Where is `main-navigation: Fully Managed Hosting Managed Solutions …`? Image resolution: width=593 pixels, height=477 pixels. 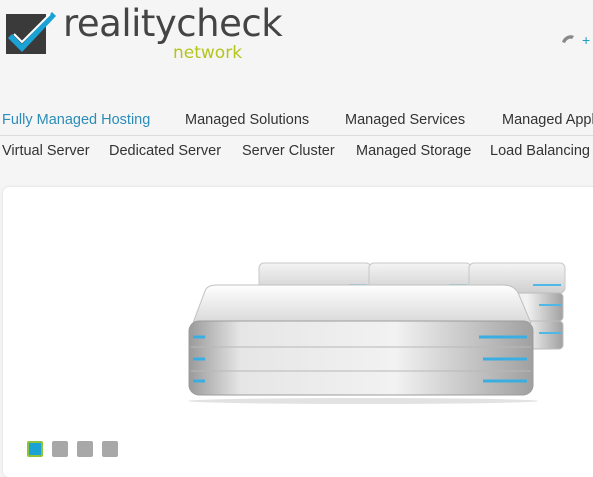
main-navigation: Fully Managed Hosting Managed Solutions … is located at coordinates (296, 121).